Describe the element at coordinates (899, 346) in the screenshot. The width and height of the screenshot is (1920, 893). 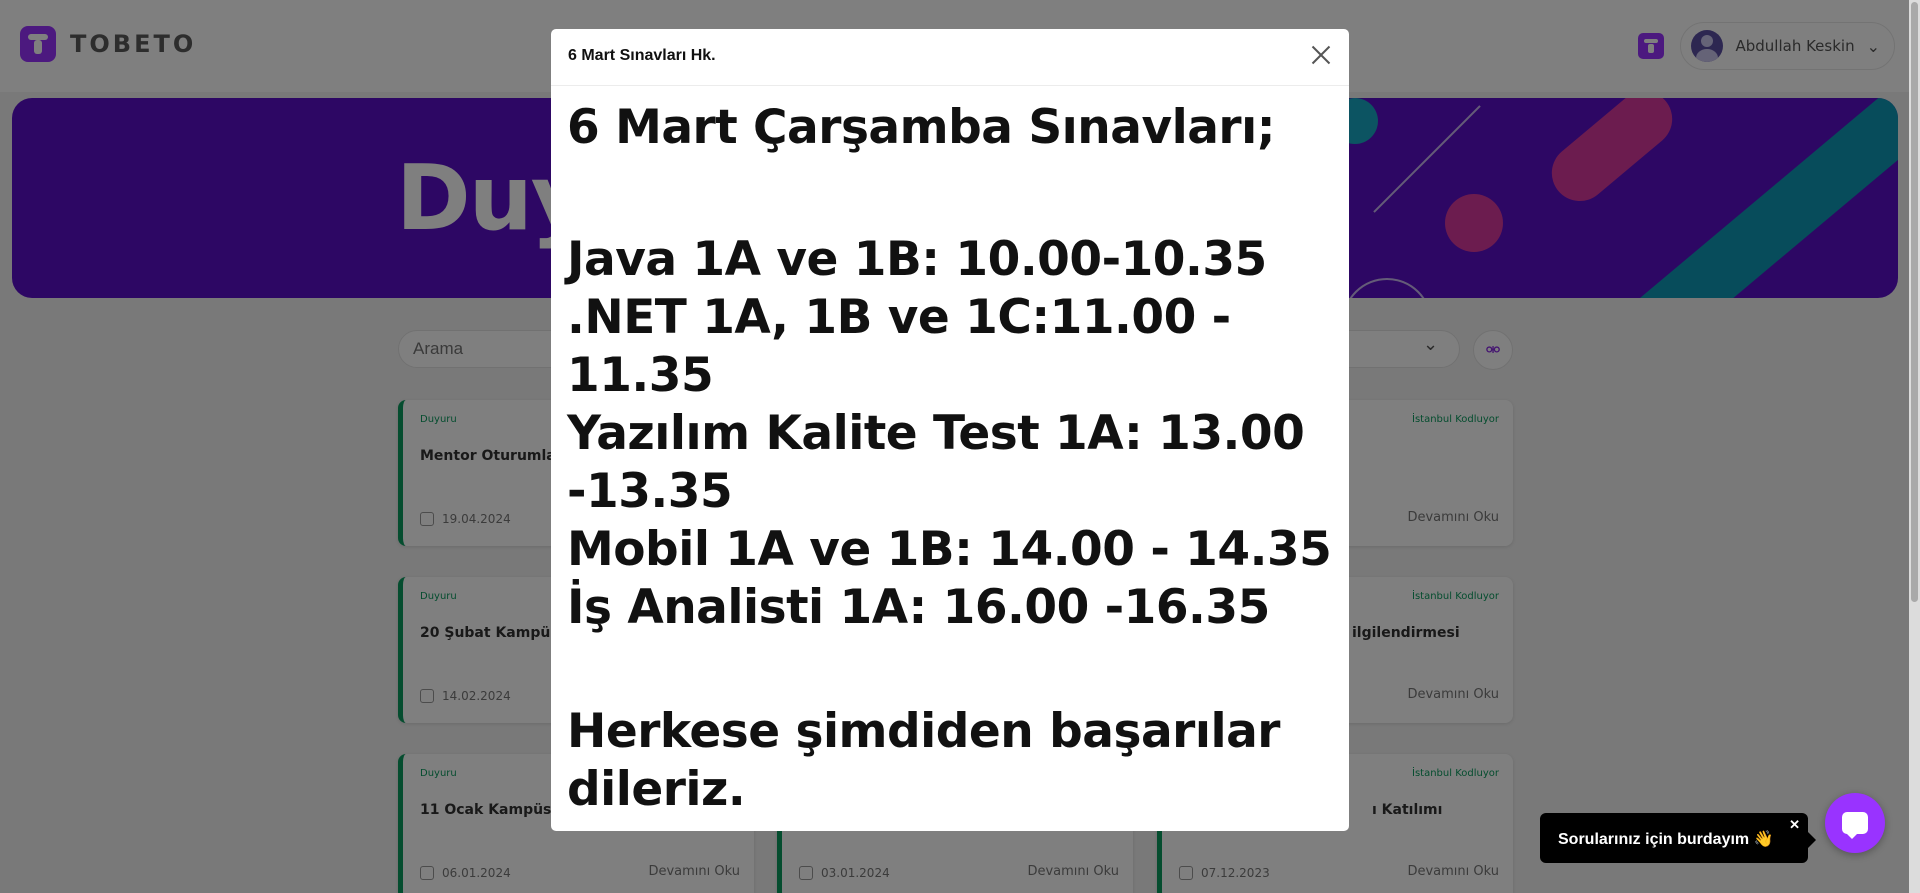
I see `exam-line: .NET 1A, 1B ve 1C:11.00 - 11.35` at that location.